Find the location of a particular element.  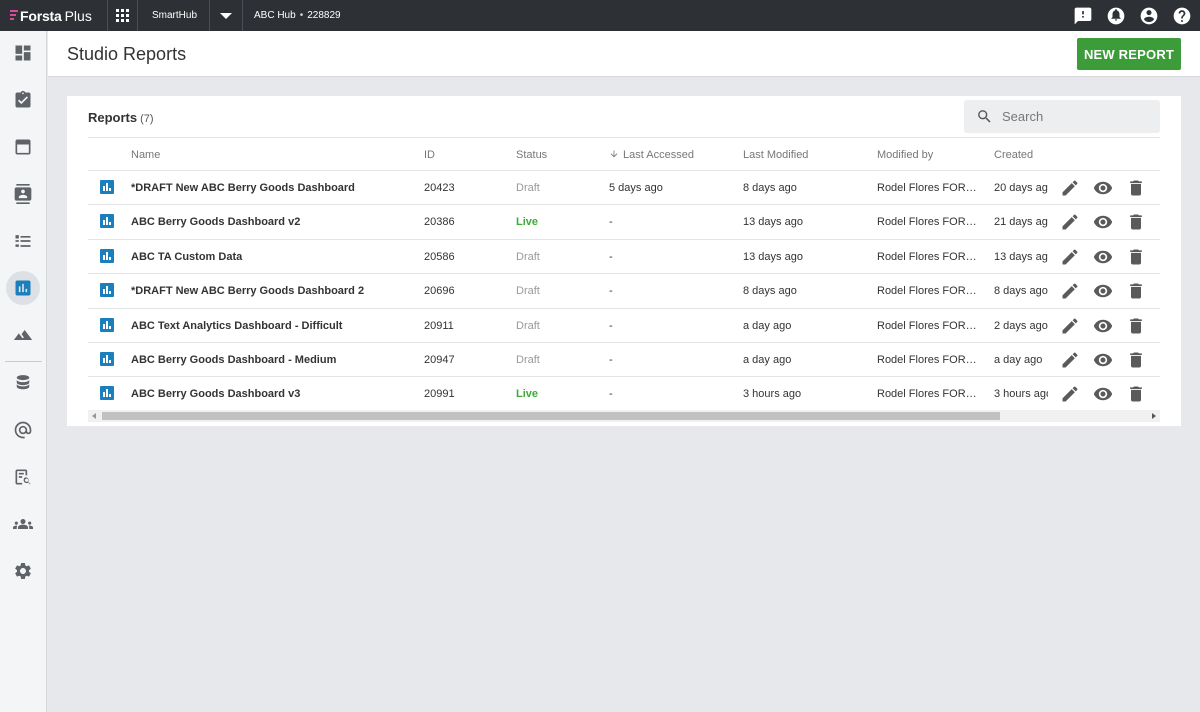

search-document-icon is located at coordinates (23, 477).